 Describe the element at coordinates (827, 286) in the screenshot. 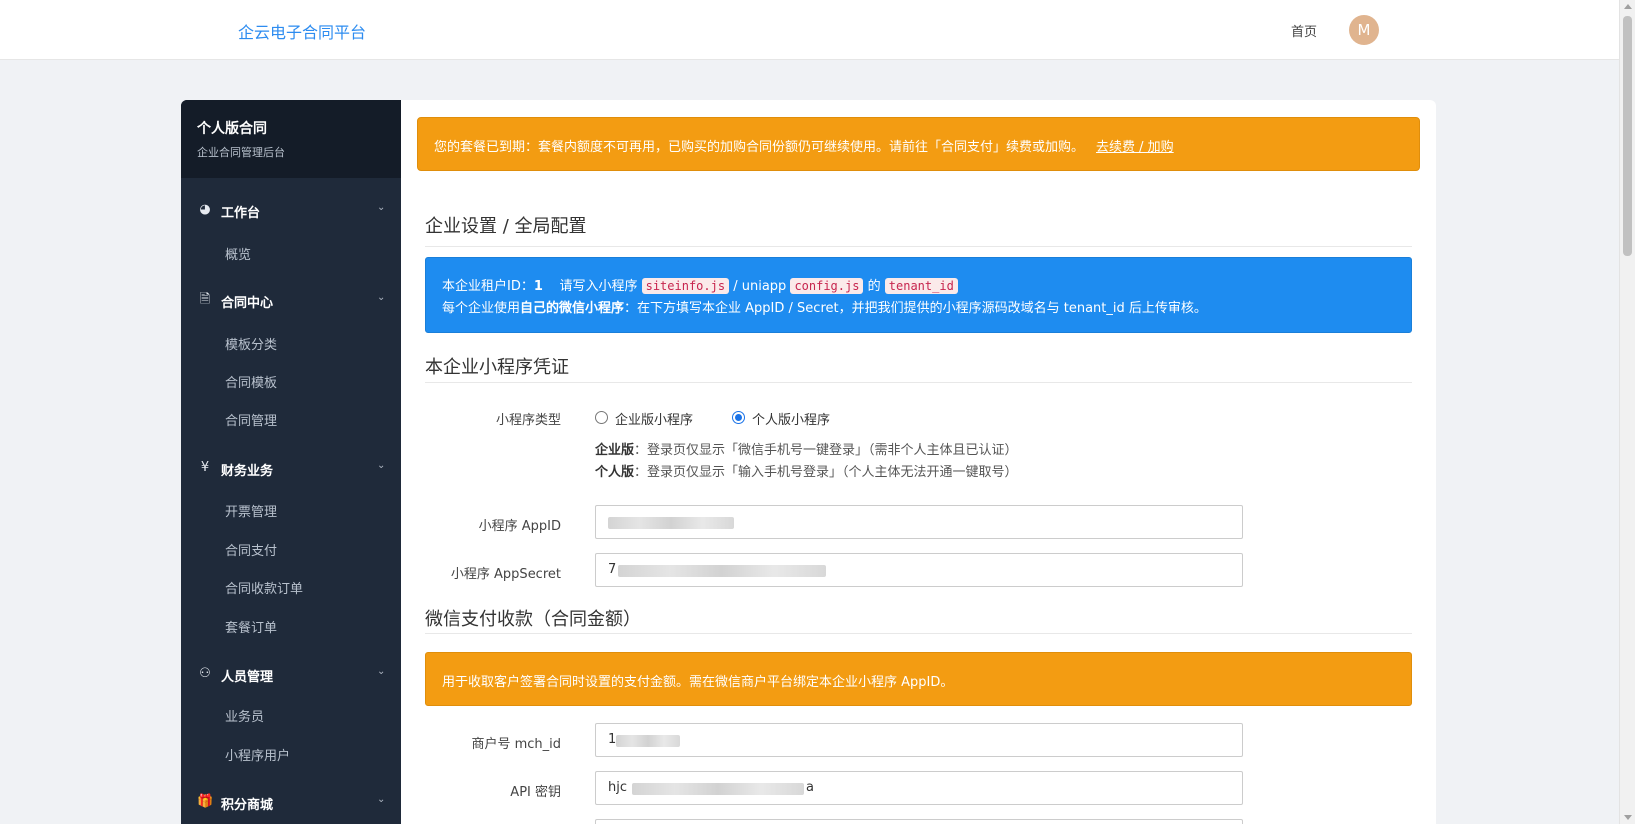

I see `code-config: config.js` at that location.